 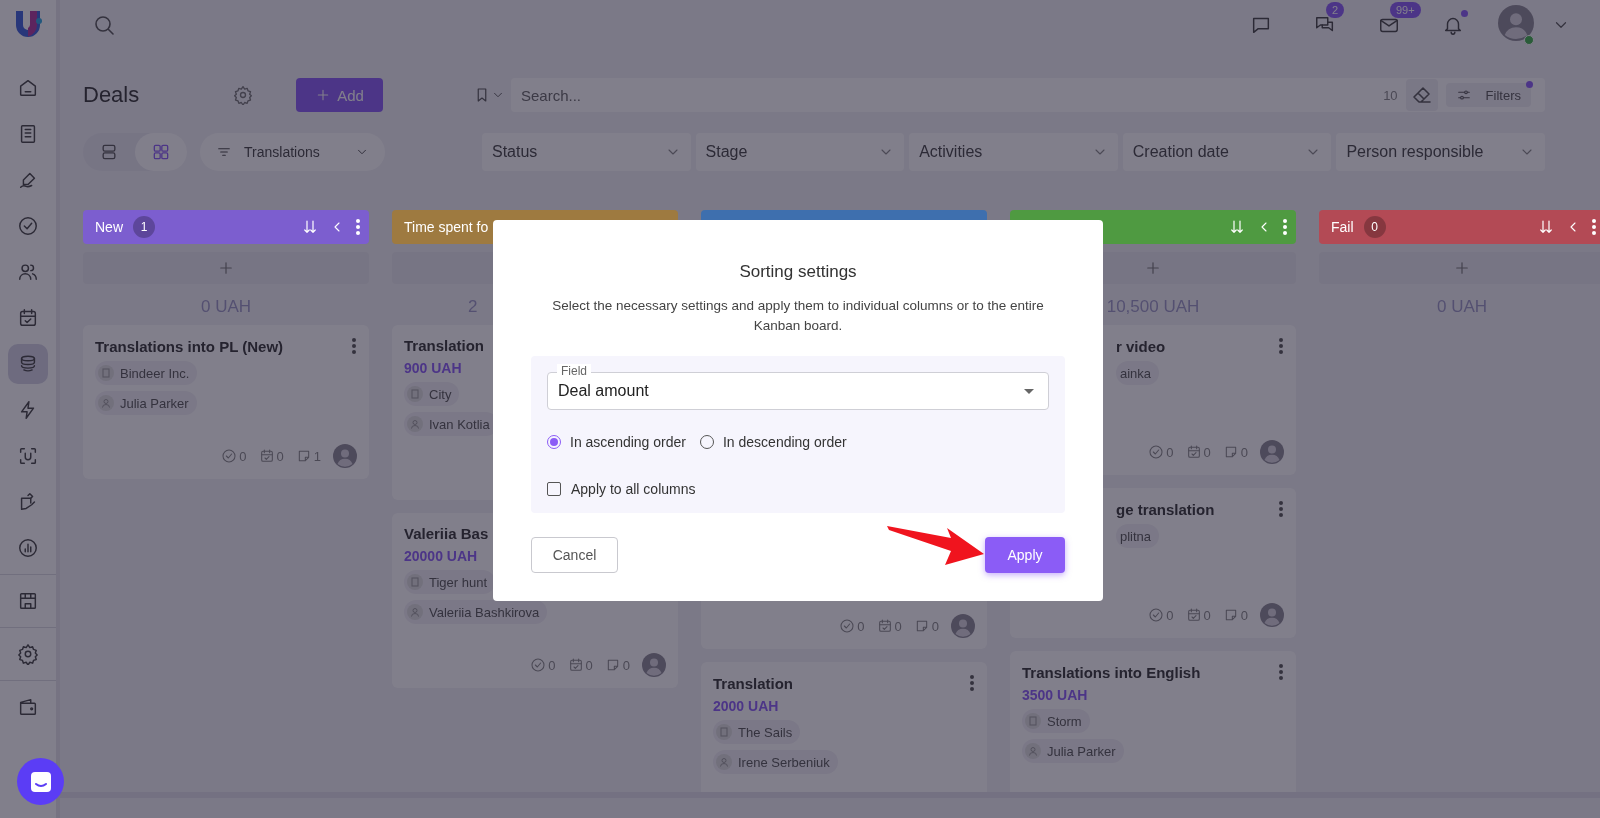 What do you see at coordinates (1488, 95) in the screenshot?
I see `filters-button: Filters` at bounding box center [1488, 95].